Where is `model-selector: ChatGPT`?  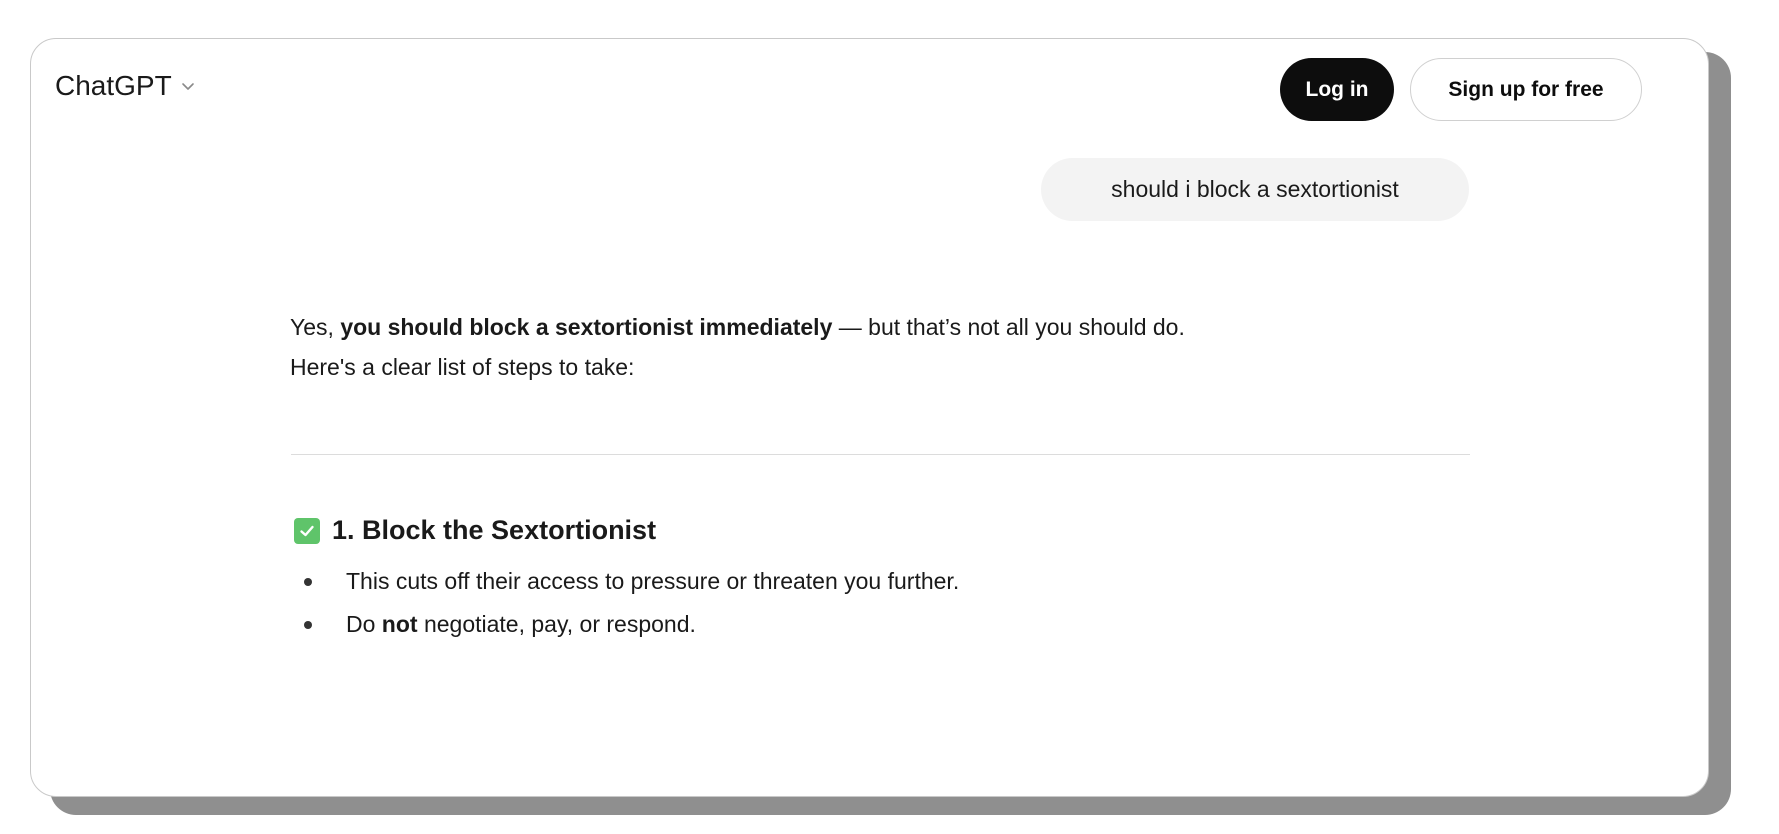
model-selector: ChatGPT is located at coordinates (125, 86).